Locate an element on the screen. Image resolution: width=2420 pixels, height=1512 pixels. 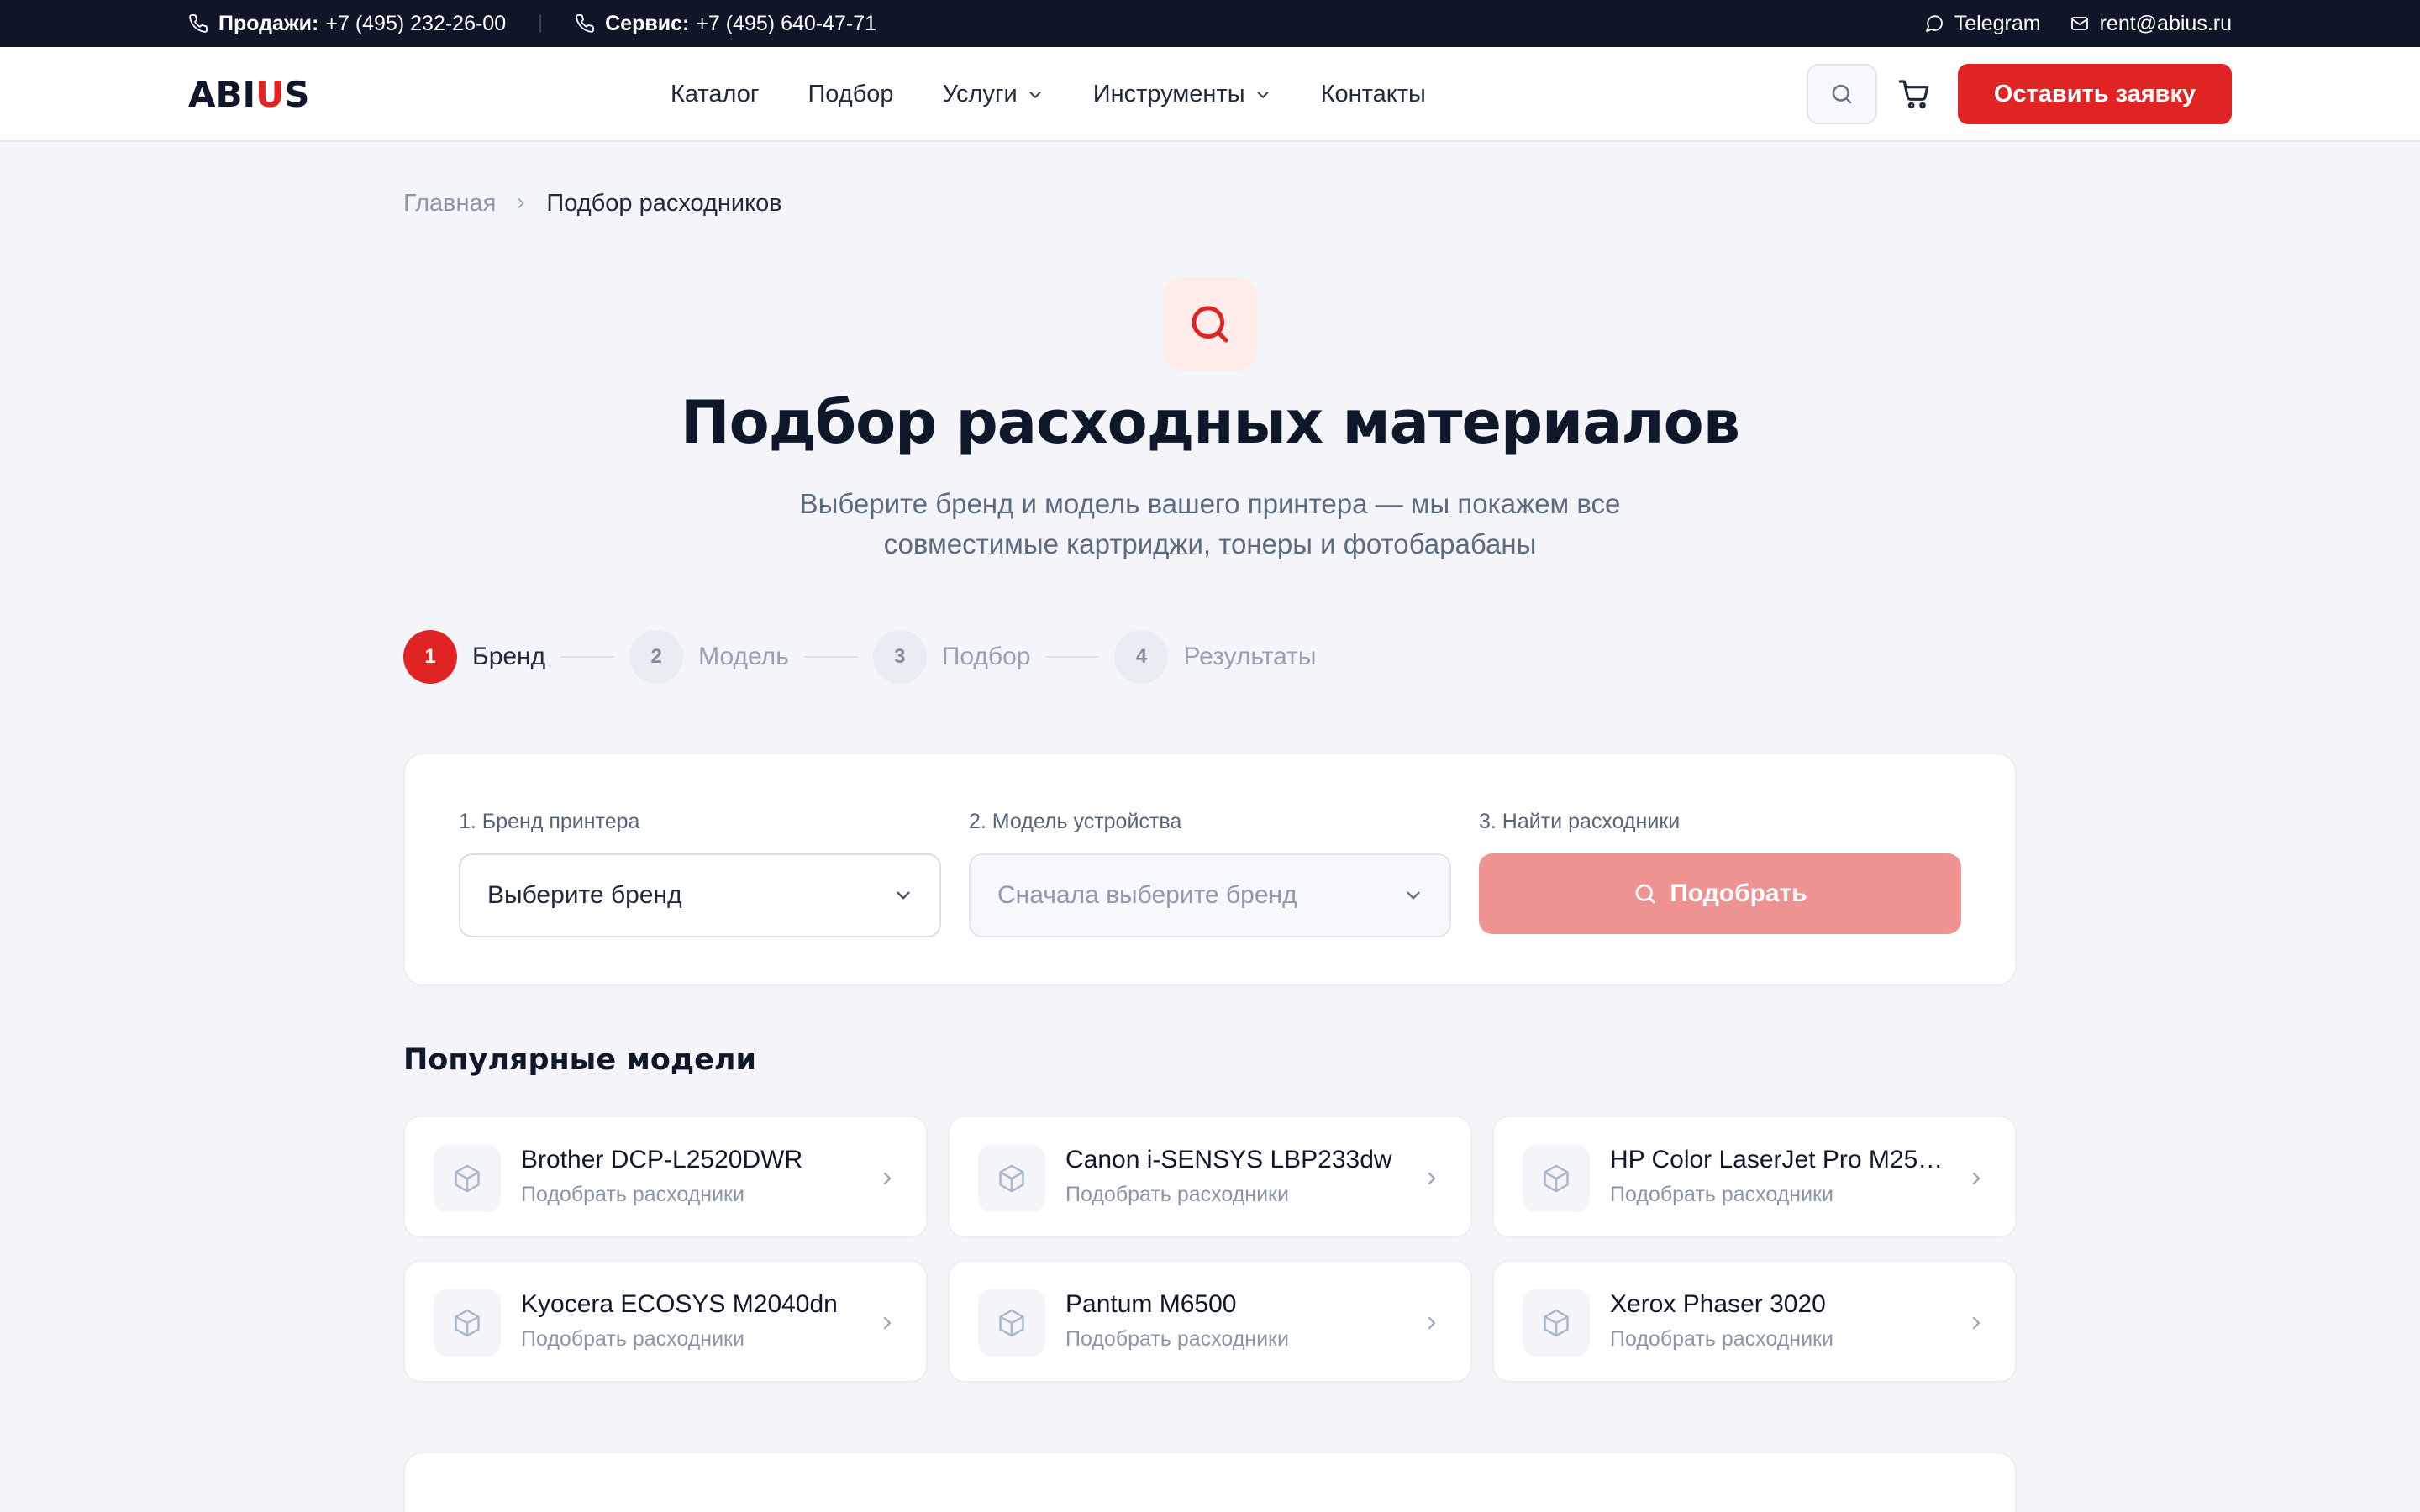
nav-services-dropdown: Услуги is located at coordinates (993, 94).